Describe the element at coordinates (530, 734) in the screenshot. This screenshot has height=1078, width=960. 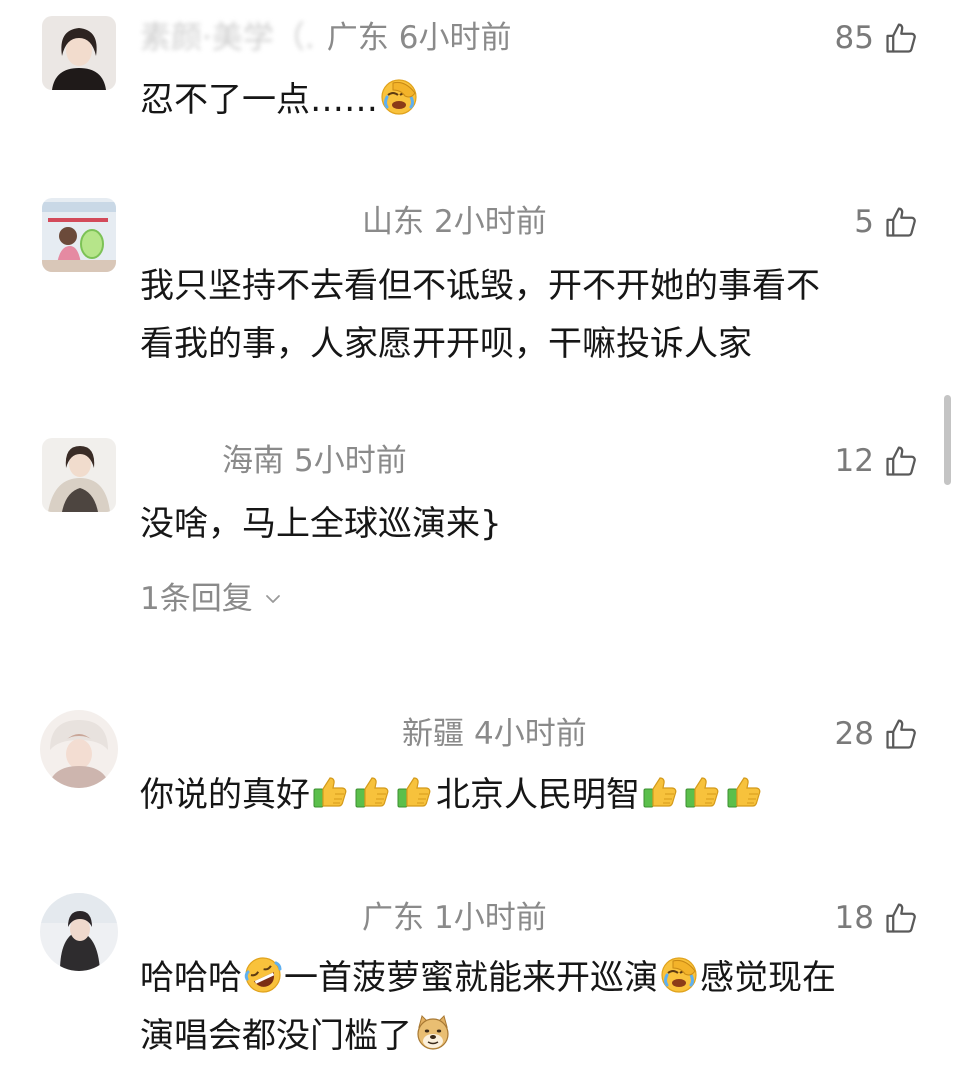
I see `timestamp: 4小时前` at that location.